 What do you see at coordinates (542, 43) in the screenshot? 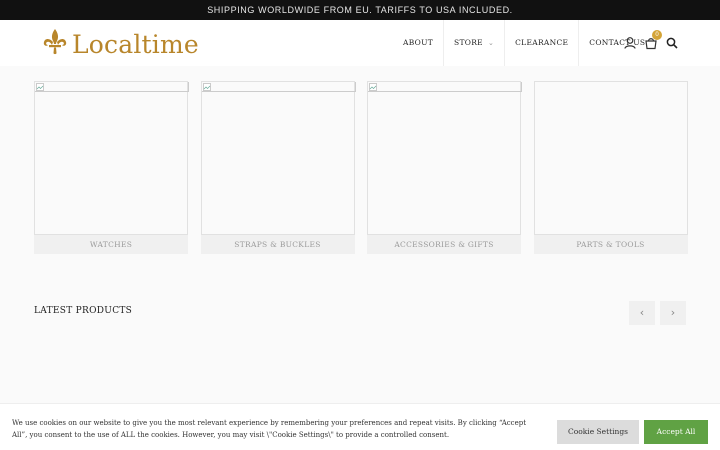
I see `nav-clearance: CLEARANCE` at bounding box center [542, 43].